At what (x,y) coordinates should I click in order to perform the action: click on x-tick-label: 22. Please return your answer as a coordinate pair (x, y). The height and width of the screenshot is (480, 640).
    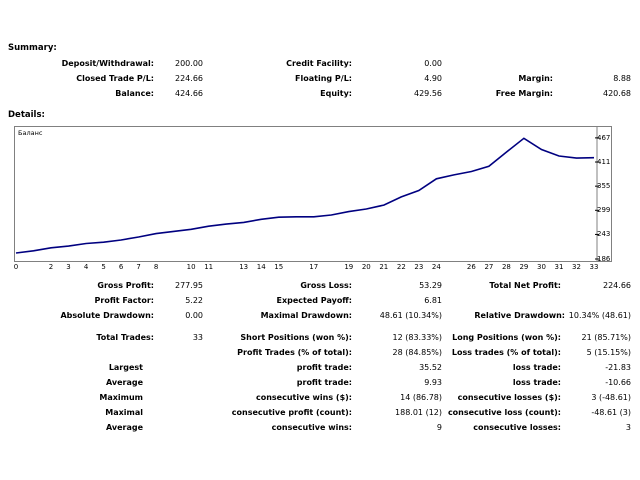
    Looking at the image, I should click on (401, 267).